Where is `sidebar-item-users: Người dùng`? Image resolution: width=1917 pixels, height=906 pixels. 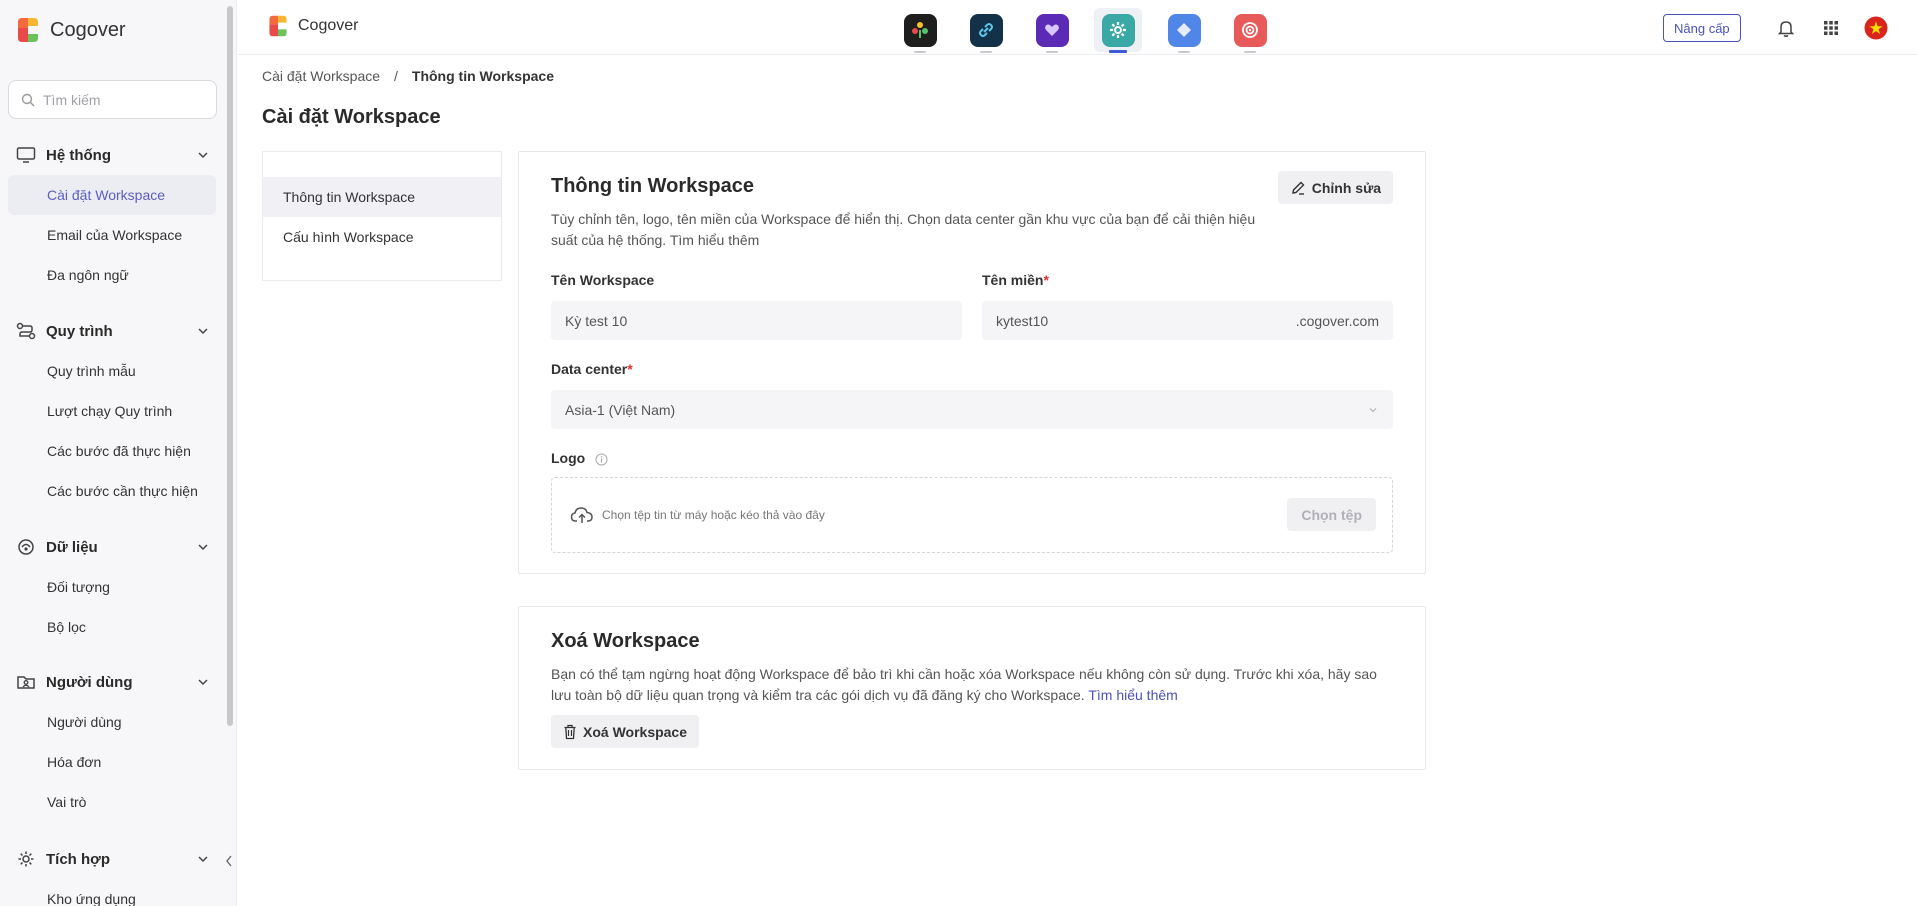
sidebar-item-users: Người dùng is located at coordinates (112, 722).